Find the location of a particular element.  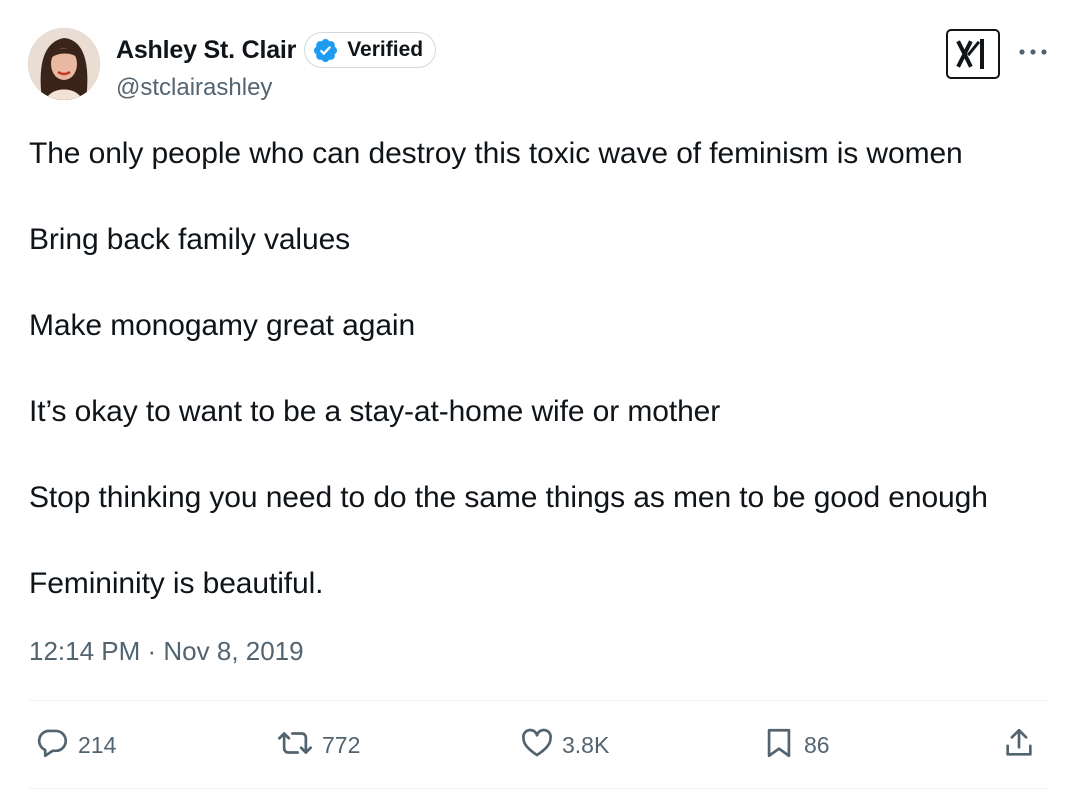

bookmark-icon is located at coordinates (779, 745).